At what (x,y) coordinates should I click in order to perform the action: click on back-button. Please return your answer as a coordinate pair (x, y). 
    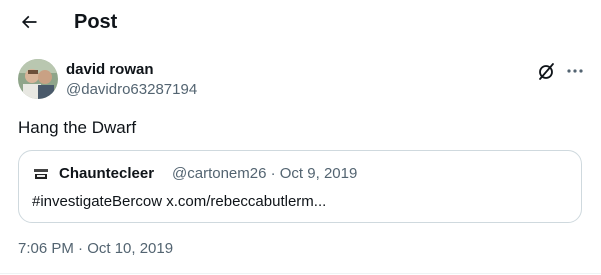
    Looking at the image, I should click on (29, 22).